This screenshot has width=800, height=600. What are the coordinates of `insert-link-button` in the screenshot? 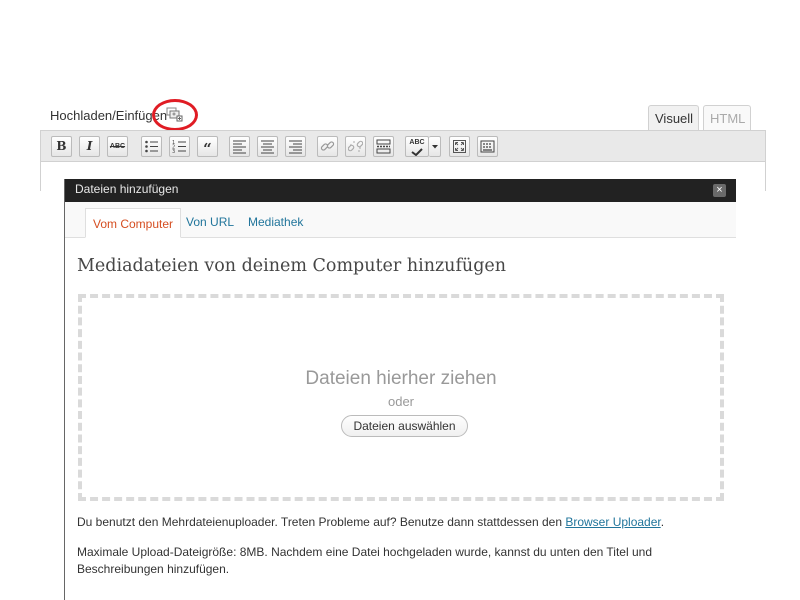 It's located at (327, 146).